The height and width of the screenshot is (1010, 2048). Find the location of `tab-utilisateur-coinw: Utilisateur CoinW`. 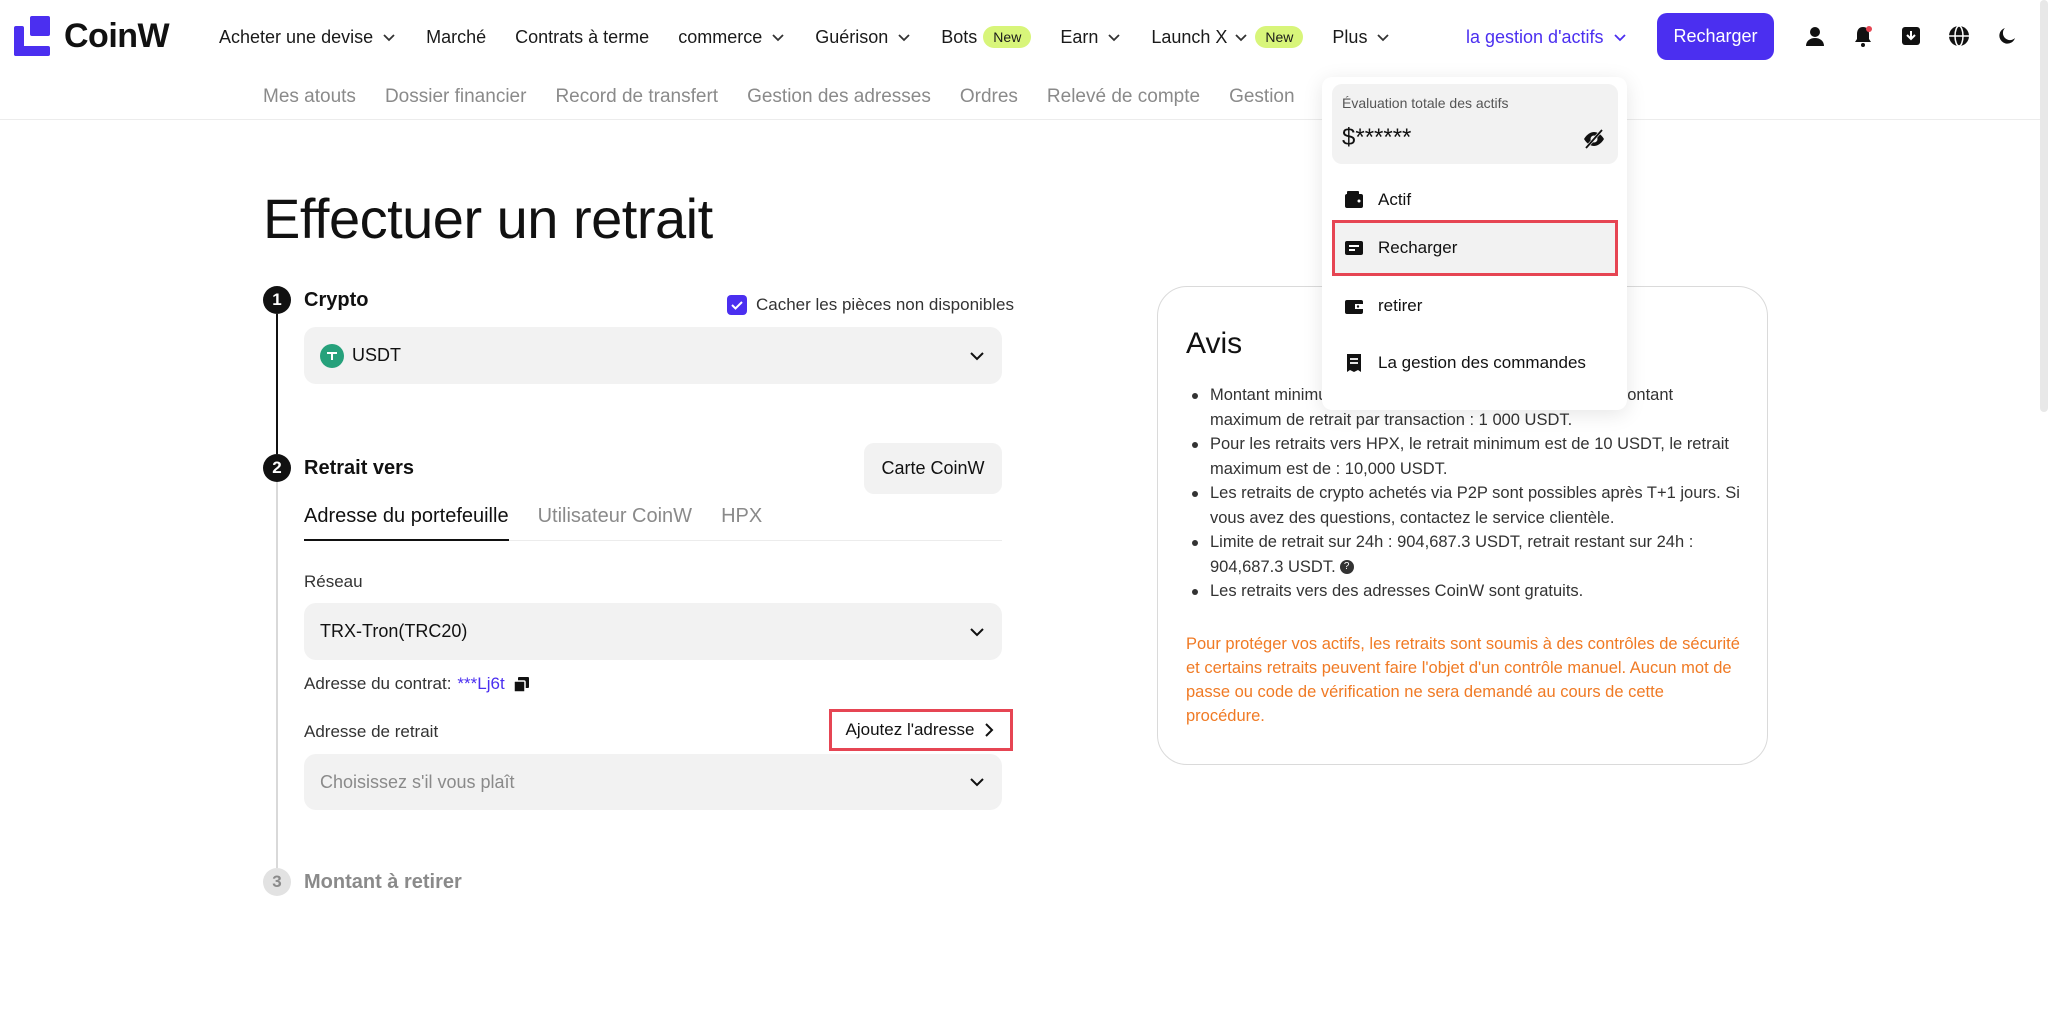

tab-utilisateur-coinw: Utilisateur CoinW is located at coordinates (615, 523).